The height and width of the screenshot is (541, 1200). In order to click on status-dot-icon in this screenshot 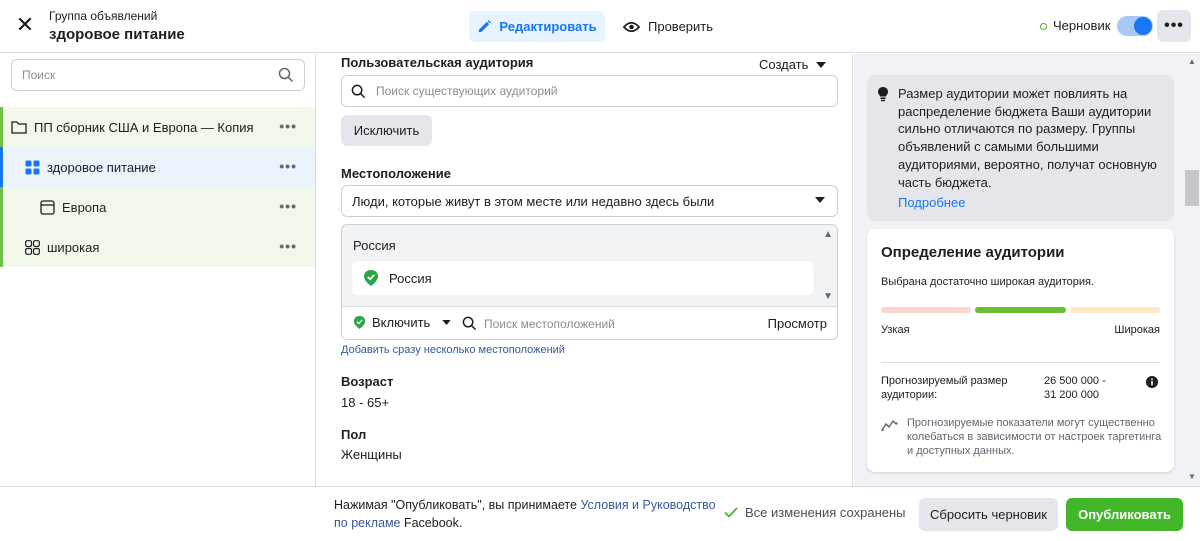, I will do `click(1043, 26)`.